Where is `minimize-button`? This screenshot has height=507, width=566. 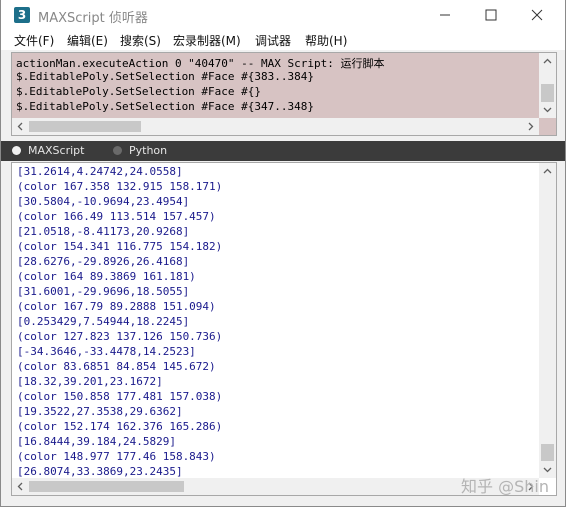
minimize-button is located at coordinates (445, 15).